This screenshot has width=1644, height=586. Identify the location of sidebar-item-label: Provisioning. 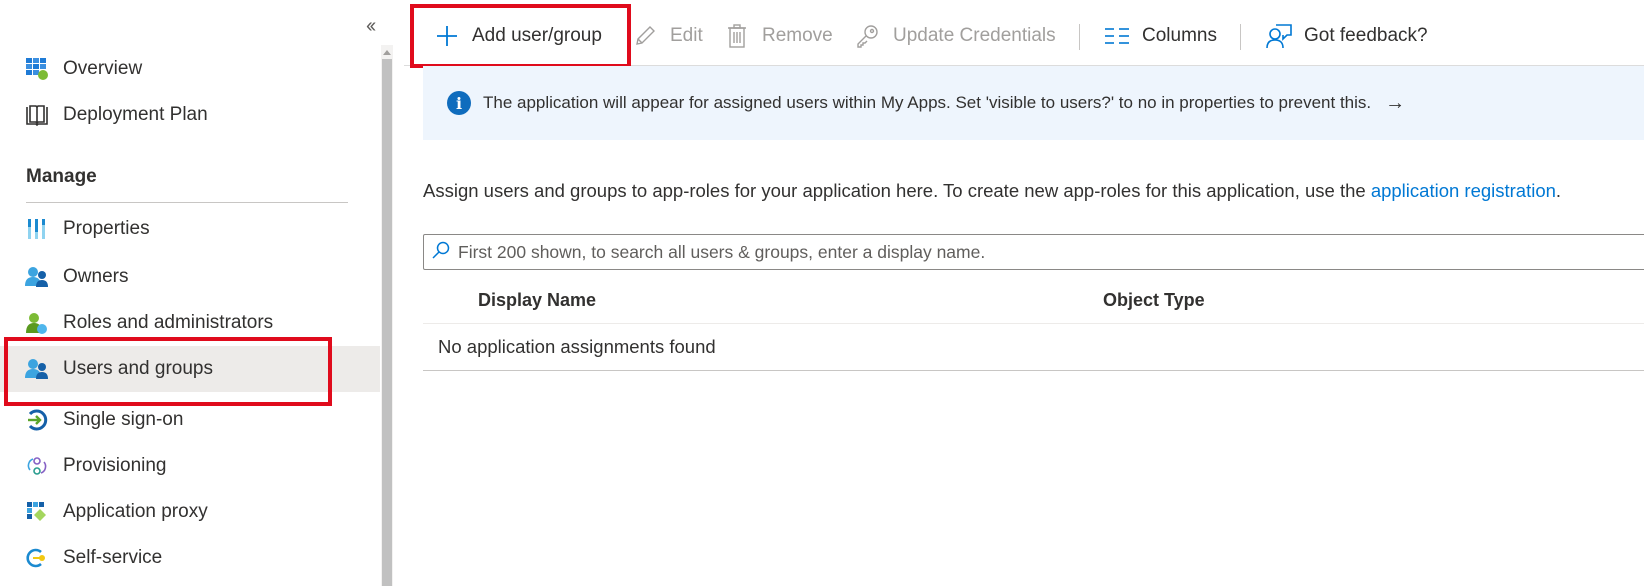
(115, 465).